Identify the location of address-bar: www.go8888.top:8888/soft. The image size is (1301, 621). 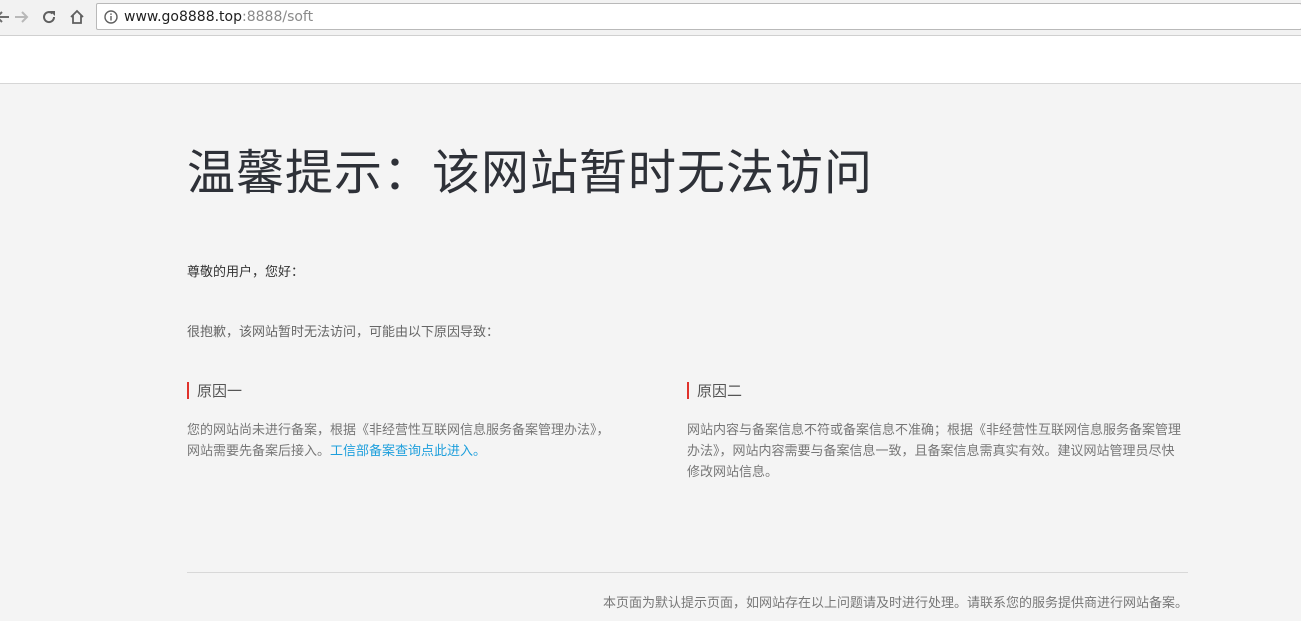
(698, 16).